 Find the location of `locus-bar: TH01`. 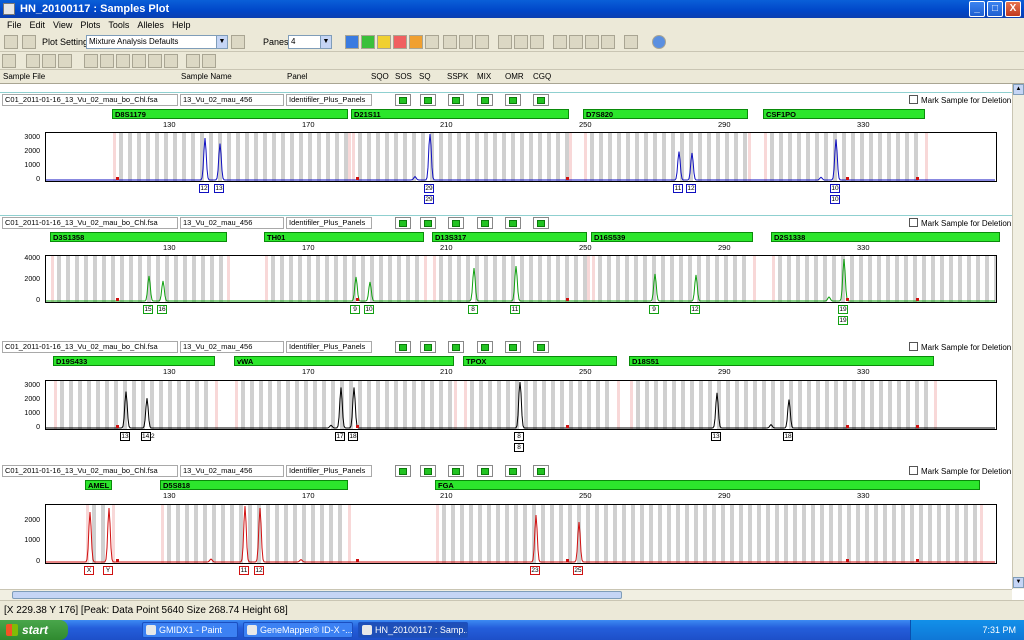

locus-bar: TH01 is located at coordinates (344, 237).